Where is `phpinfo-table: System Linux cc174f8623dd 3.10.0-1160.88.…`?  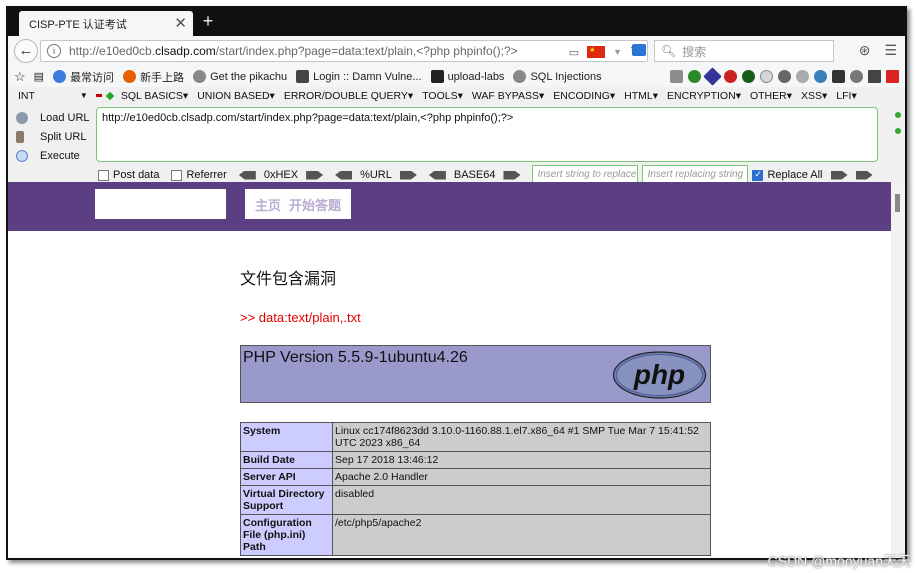
phpinfo-table: System Linux cc174f8623dd 3.10.0-1160.88.… is located at coordinates (475, 489).